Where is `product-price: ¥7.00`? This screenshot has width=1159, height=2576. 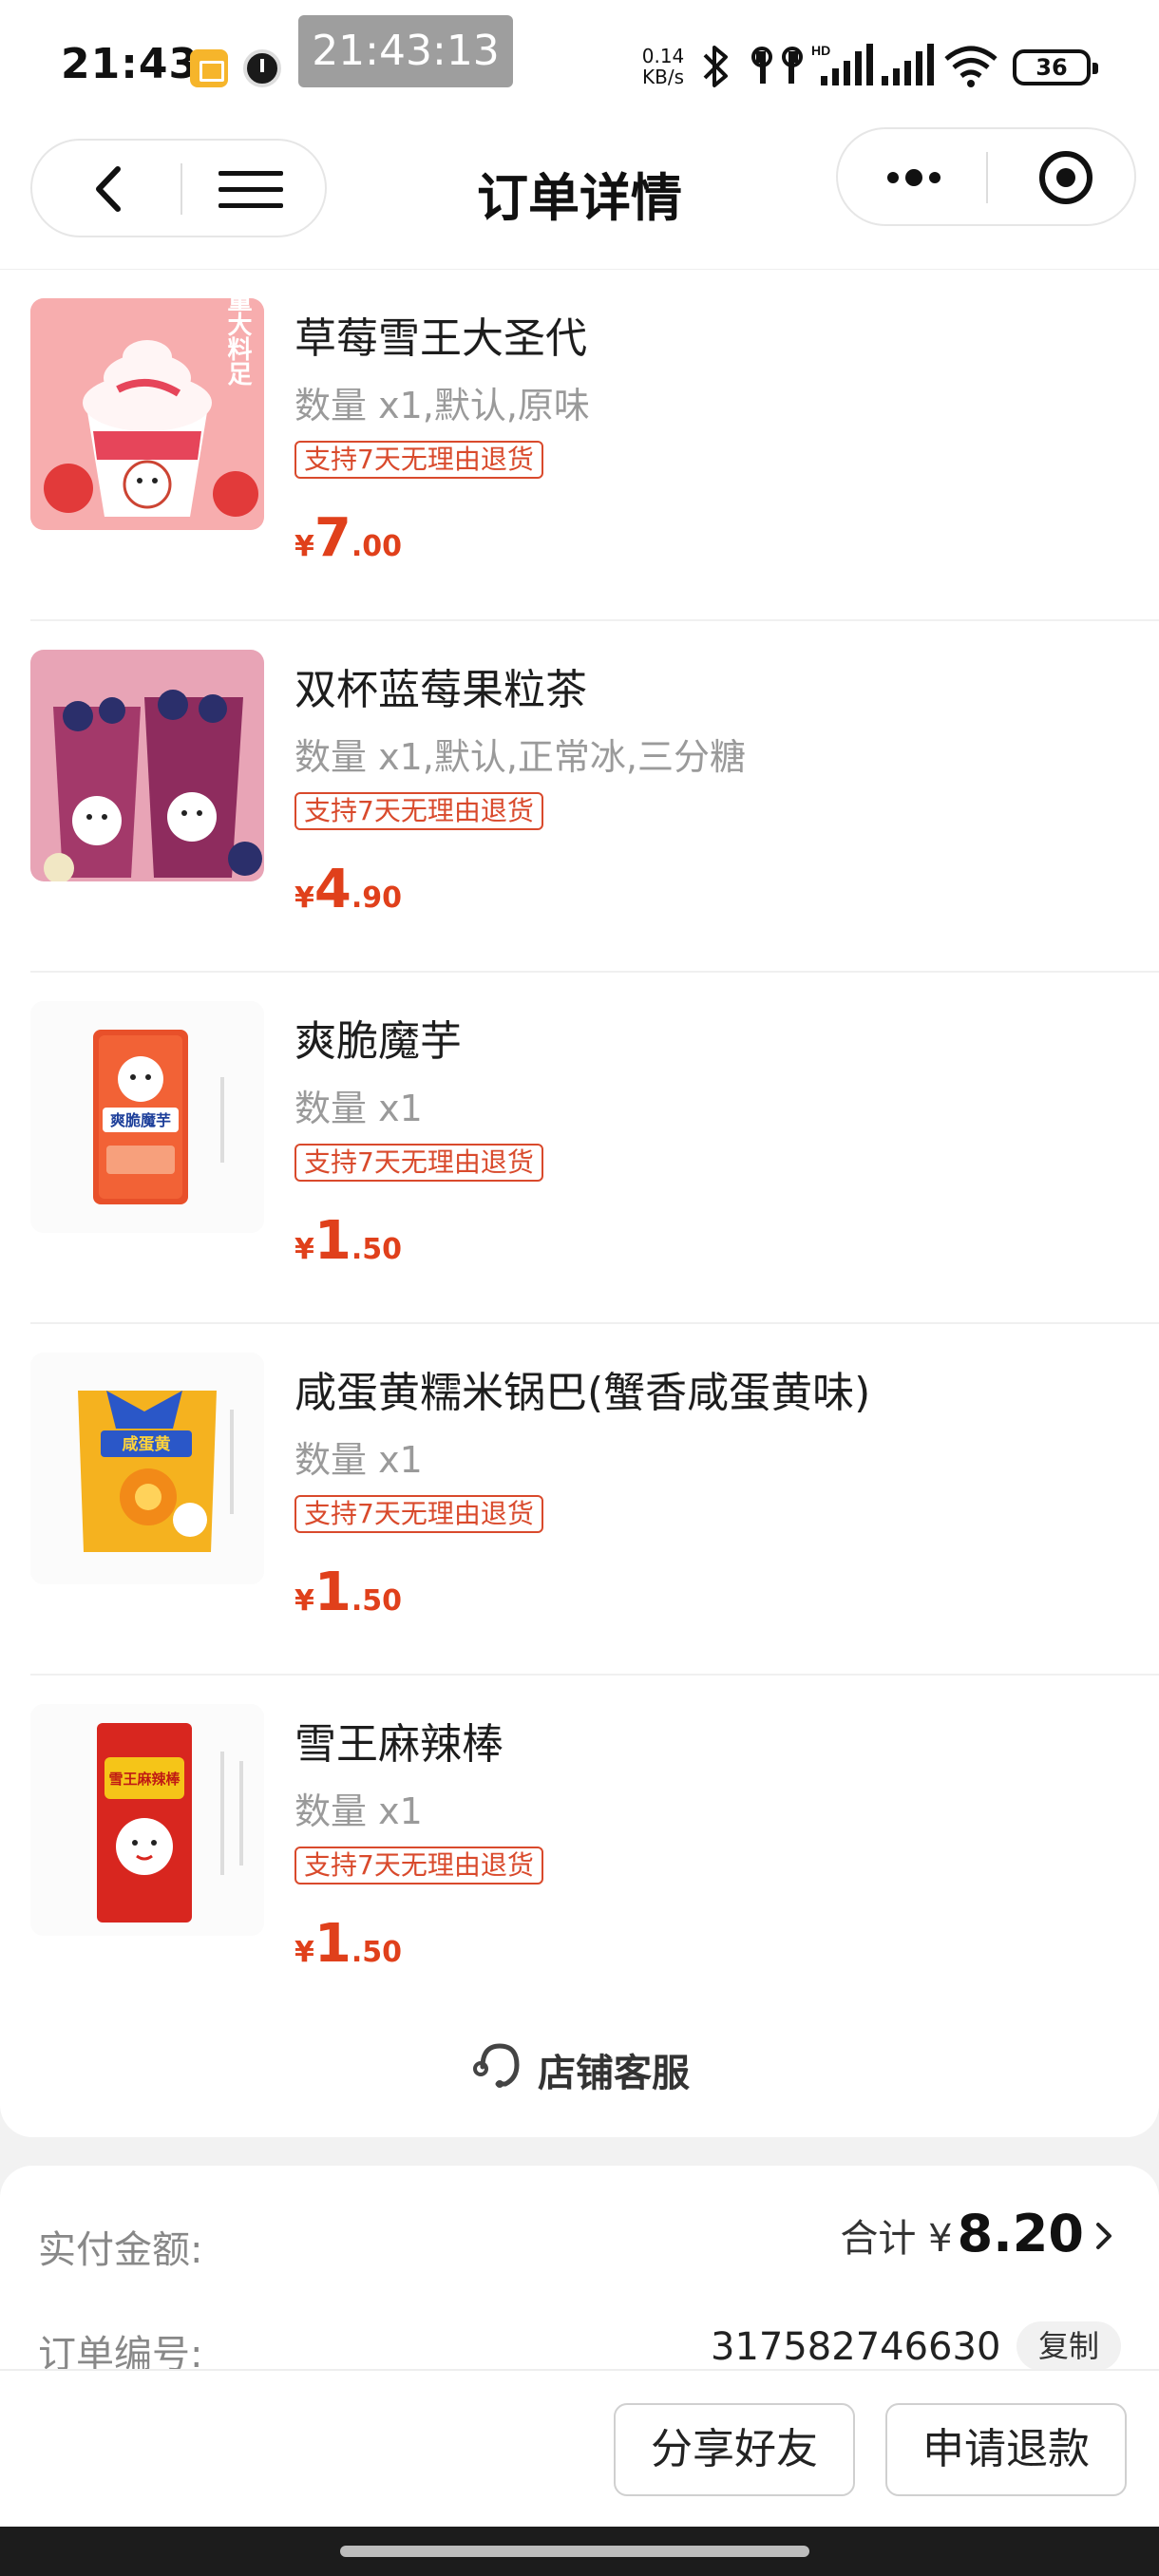 product-price: ¥7.00 is located at coordinates (348, 538).